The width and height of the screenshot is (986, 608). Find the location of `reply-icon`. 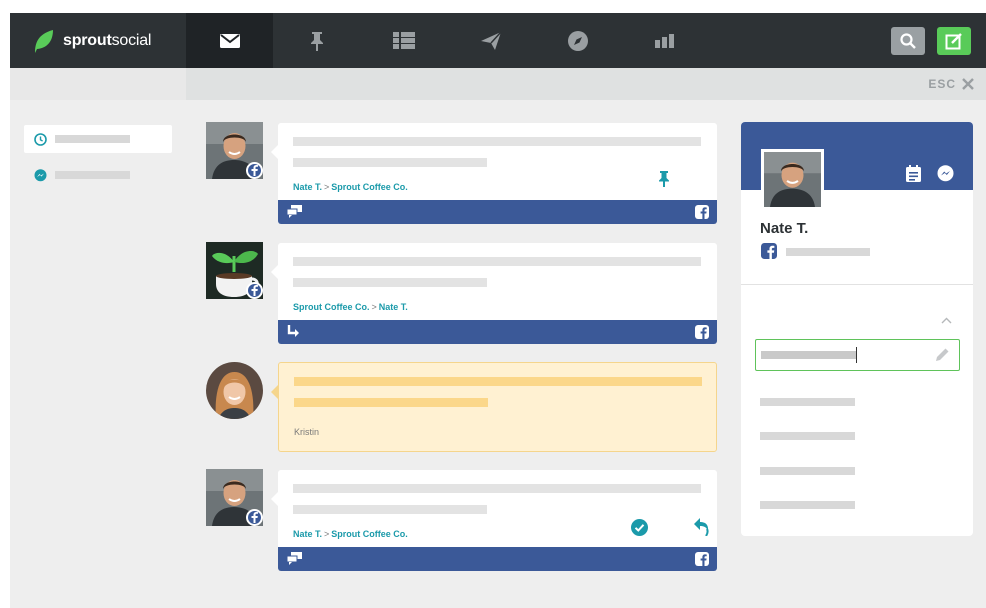

reply-icon is located at coordinates (701, 527).